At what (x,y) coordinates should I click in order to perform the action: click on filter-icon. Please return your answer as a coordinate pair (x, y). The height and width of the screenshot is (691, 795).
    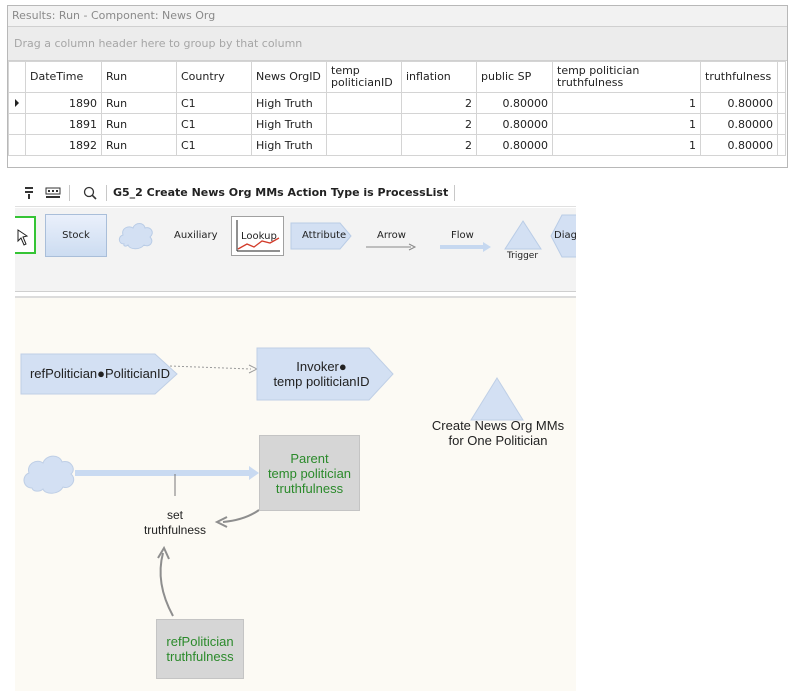
    Looking at the image, I should click on (29, 193).